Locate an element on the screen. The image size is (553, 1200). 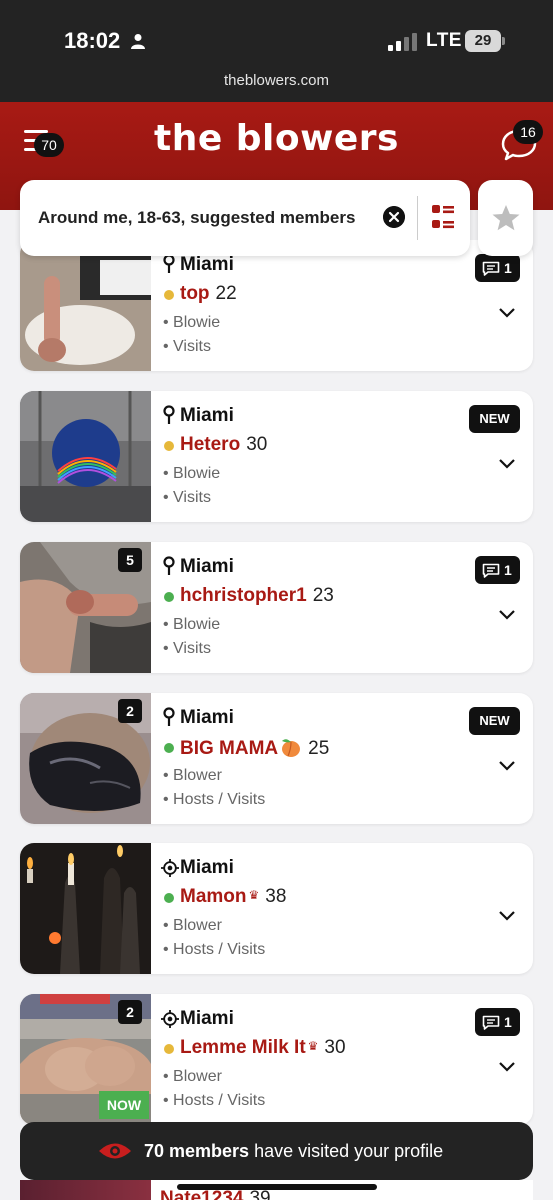
clear-filter-icon is located at coordinates (394, 217).